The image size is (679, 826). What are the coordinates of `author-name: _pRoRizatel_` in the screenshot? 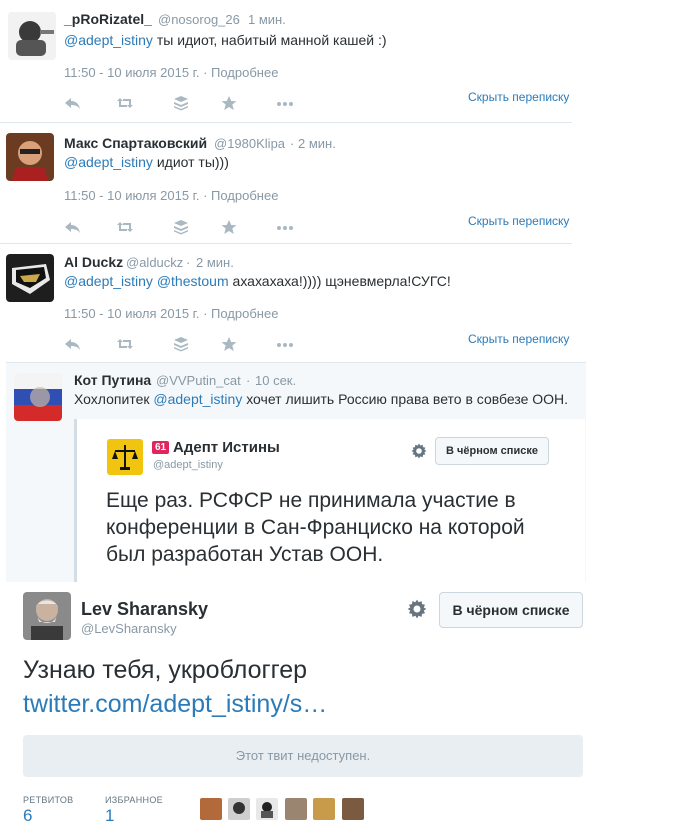 It's located at (108, 19).